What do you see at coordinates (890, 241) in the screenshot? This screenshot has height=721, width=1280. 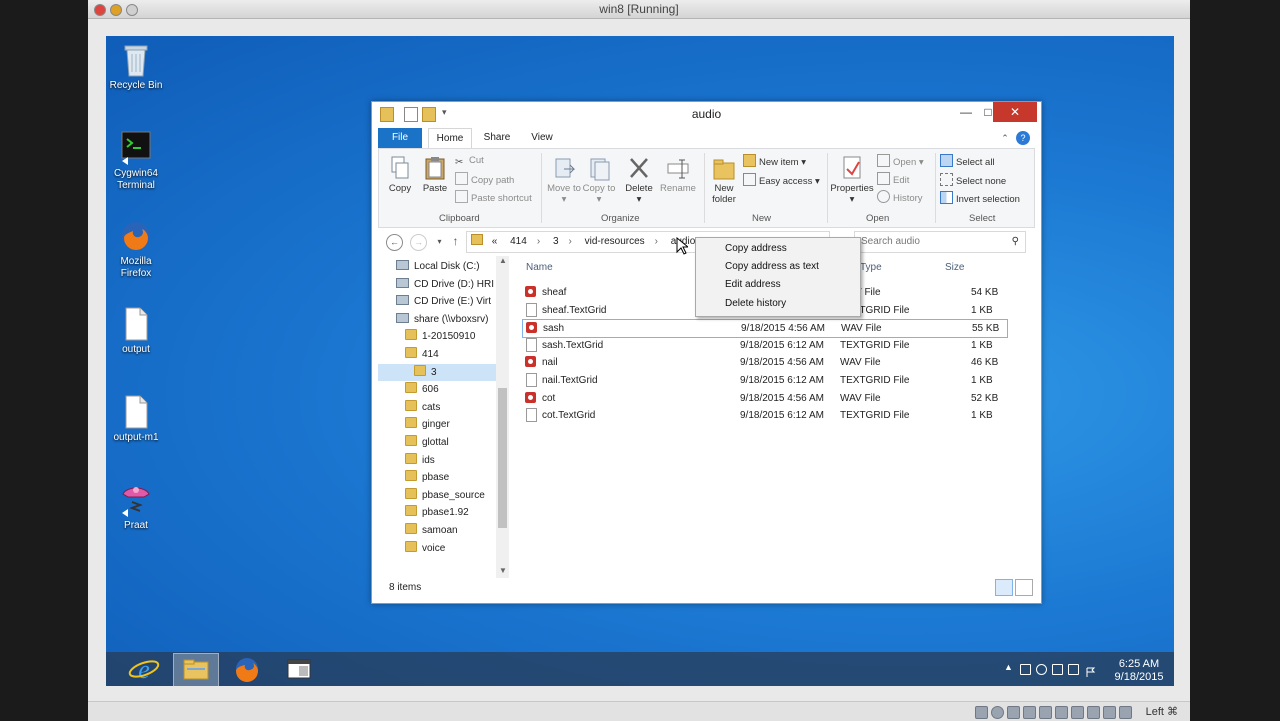 I see `search-input: Search audio` at bounding box center [890, 241].